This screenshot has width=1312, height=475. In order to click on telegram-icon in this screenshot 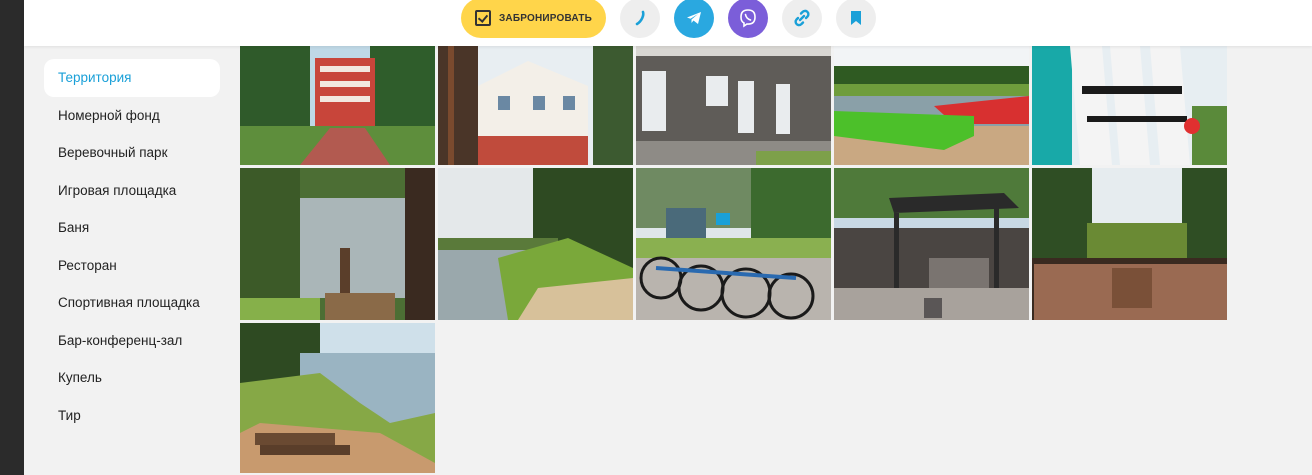, I will do `click(694, 18)`.